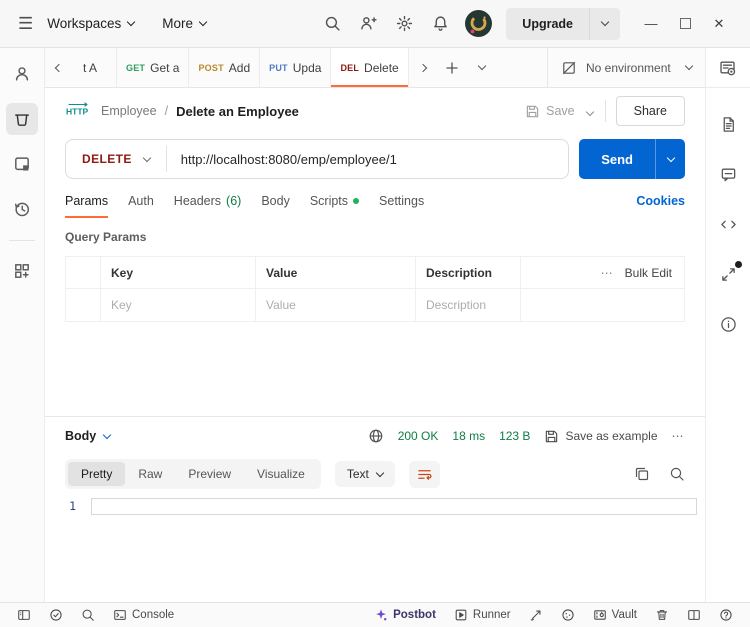 The width and height of the screenshot is (750, 627). Describe the element at coordinates (418, 436) in the screenshot. I see `status-badge: 200 OK` at that location.